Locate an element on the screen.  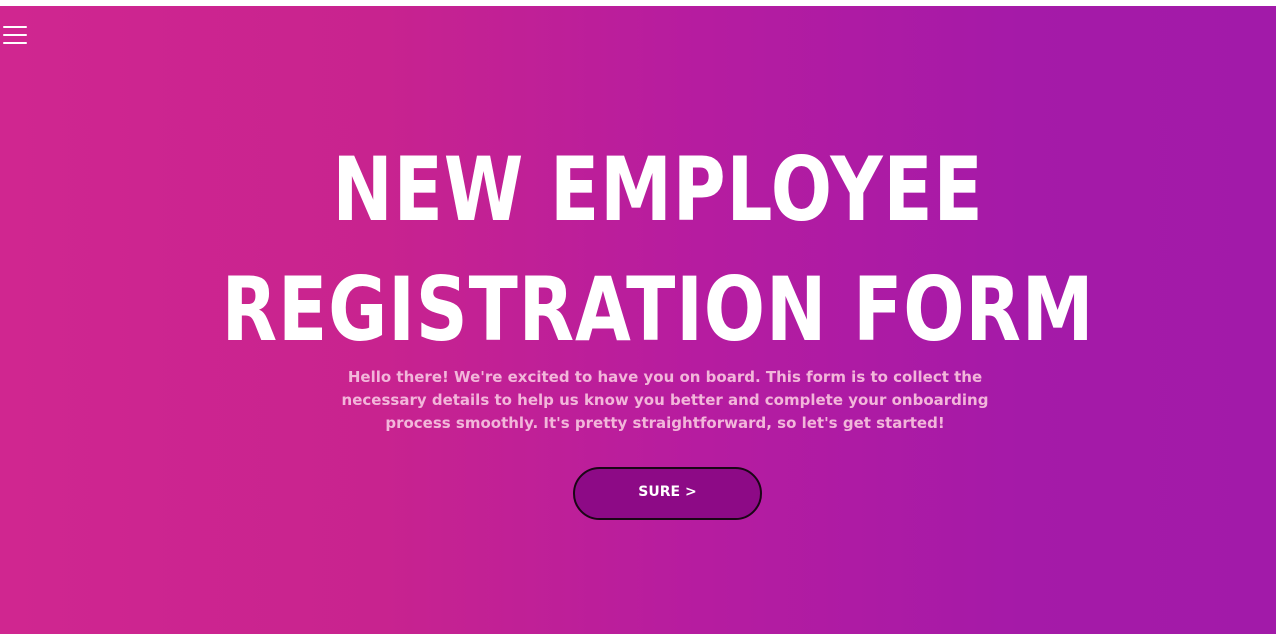
menu-bar-bottom is located at coordinates (15, 43).